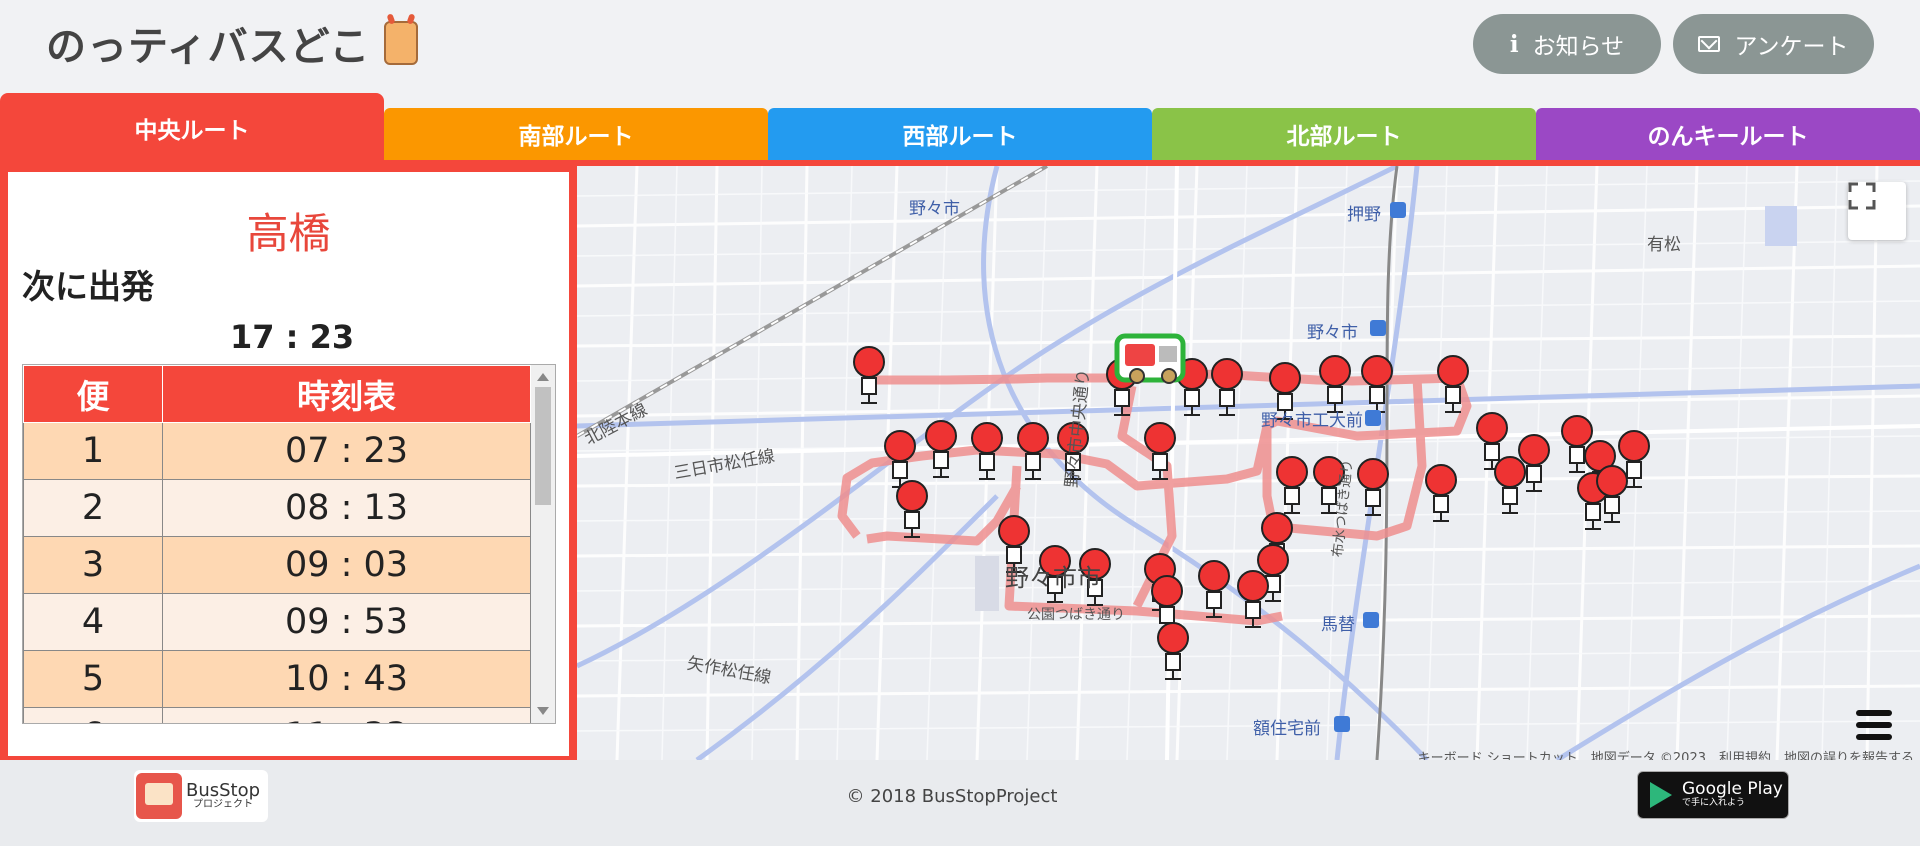 The height and width of the screenshot is (846, 1920). What do you see at coordinates (1714, 803) in the screenshot?
I see `google-play-subtitle: で手に入れよう` at bounding box center [1714, 803].